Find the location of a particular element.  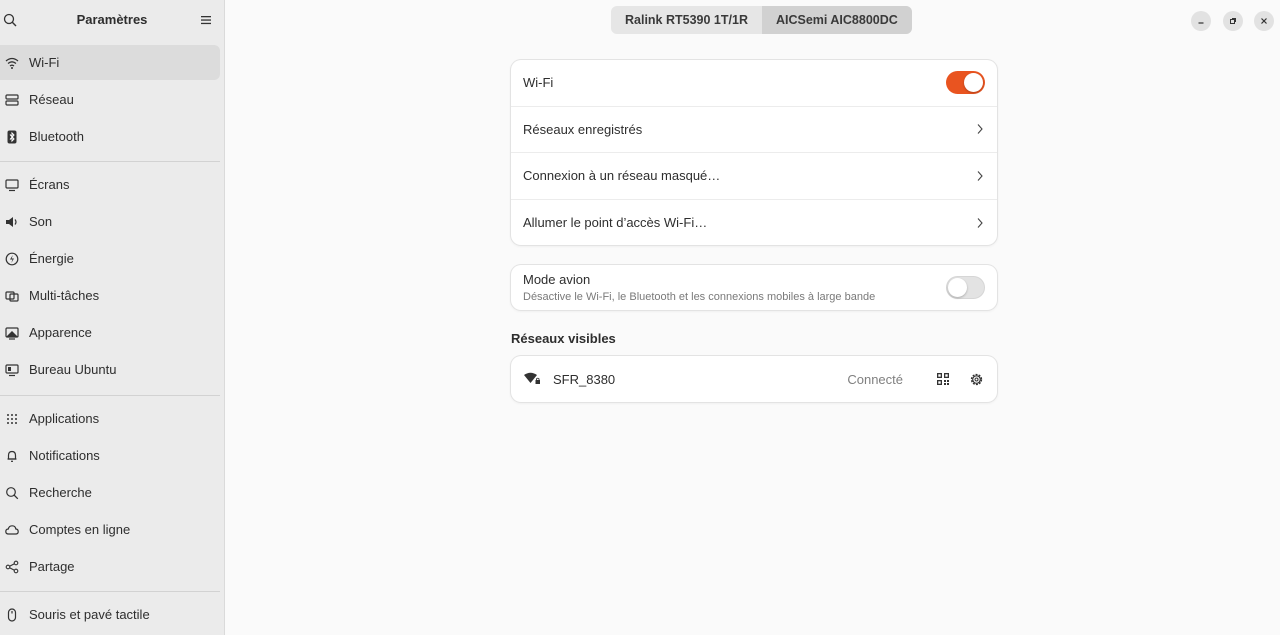

qr-code-icon is located at coordinates (943, 379).